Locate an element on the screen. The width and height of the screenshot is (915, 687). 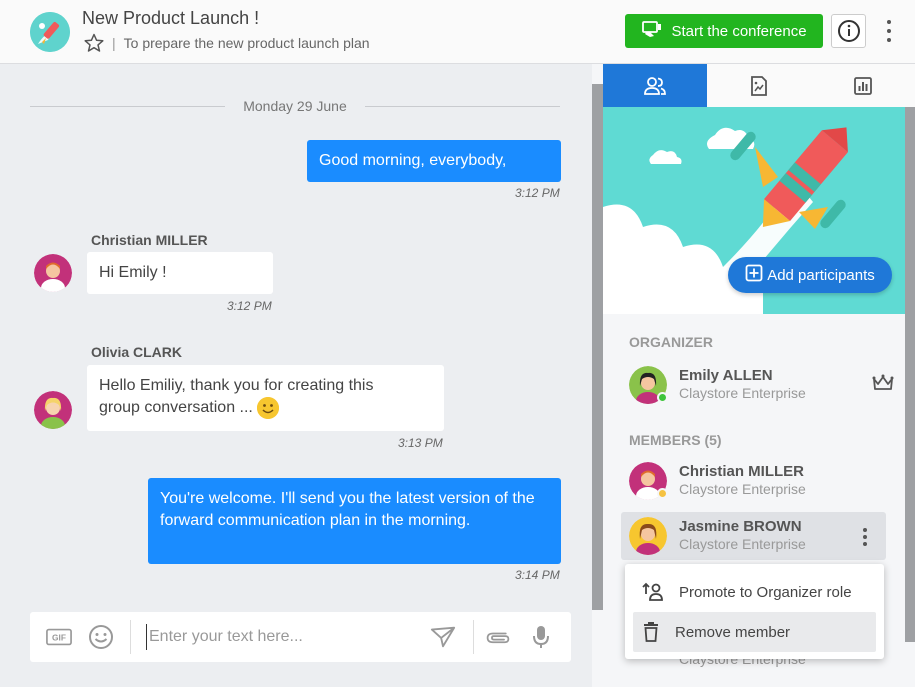
microphone-icon is located at coordinates (541, 637).